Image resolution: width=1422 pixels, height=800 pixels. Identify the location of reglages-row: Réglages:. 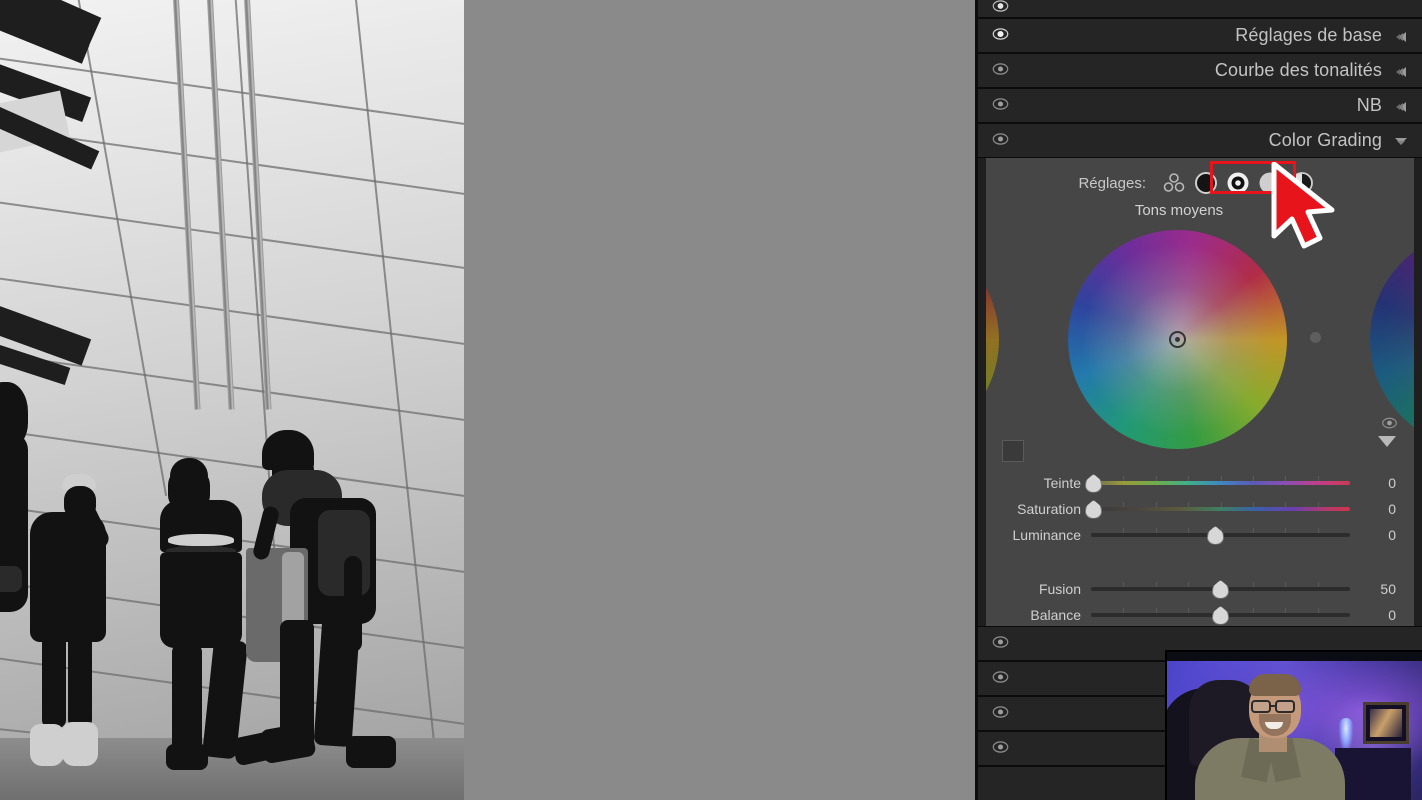
(1200, 180).